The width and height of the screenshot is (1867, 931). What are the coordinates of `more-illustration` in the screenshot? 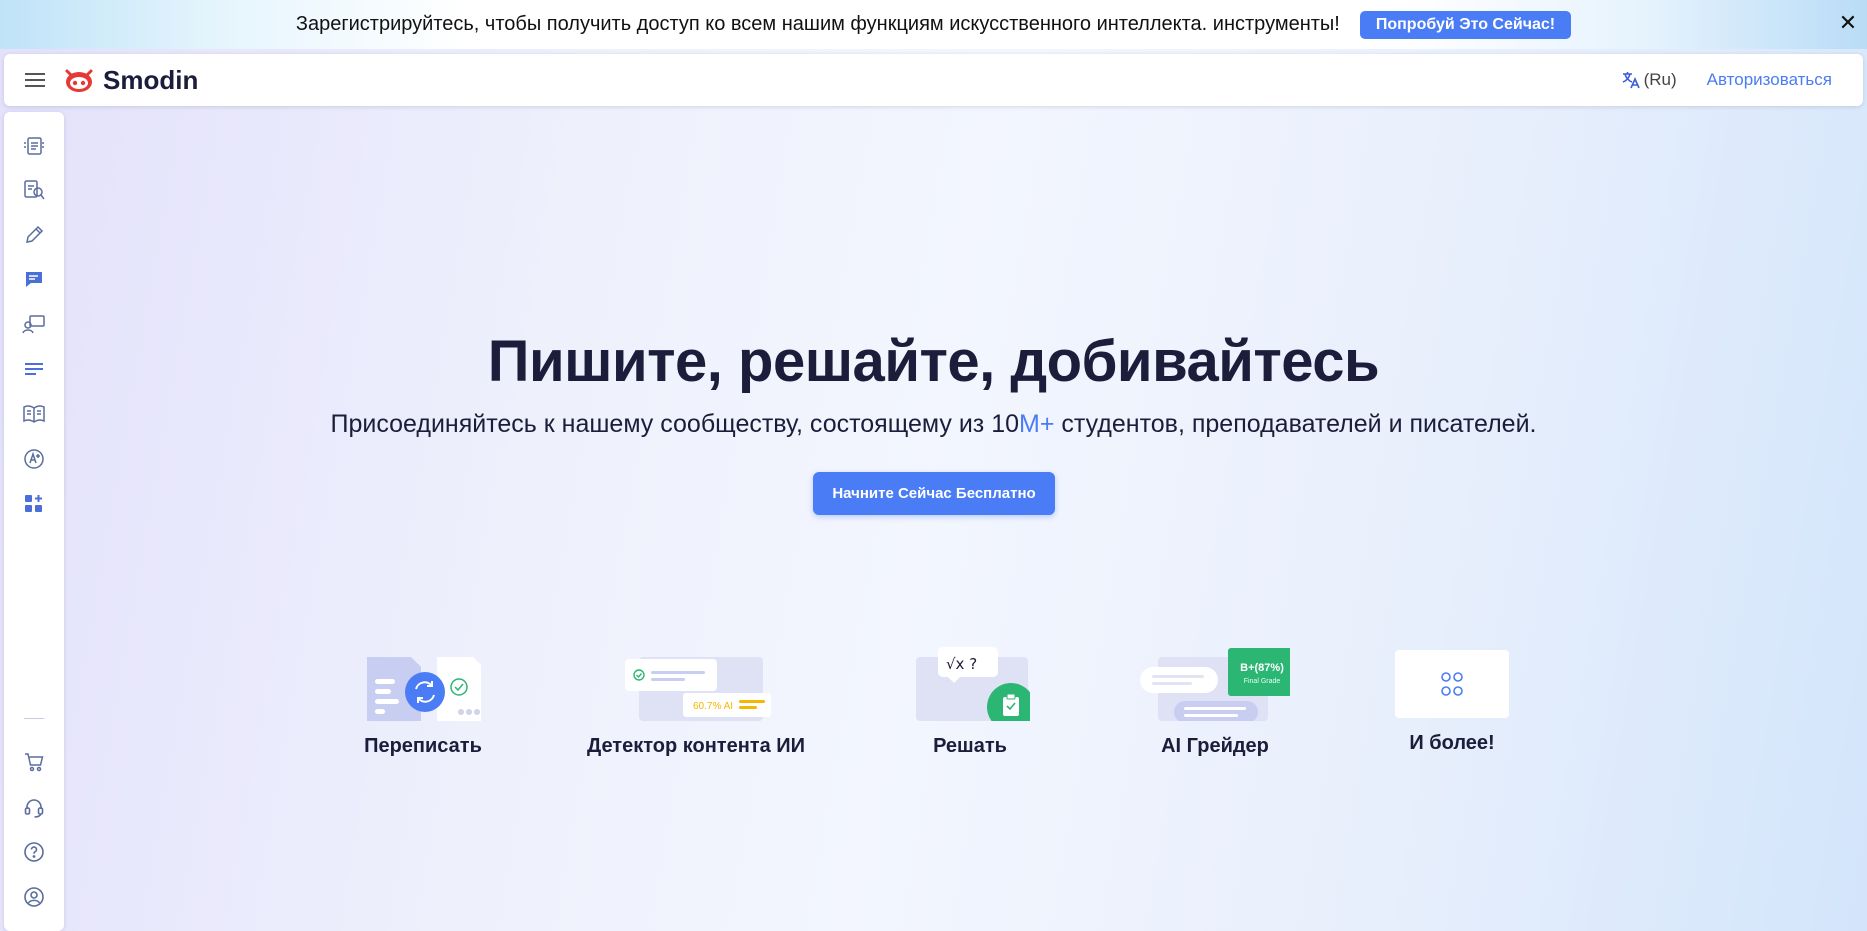 It's located at (1452, 684).